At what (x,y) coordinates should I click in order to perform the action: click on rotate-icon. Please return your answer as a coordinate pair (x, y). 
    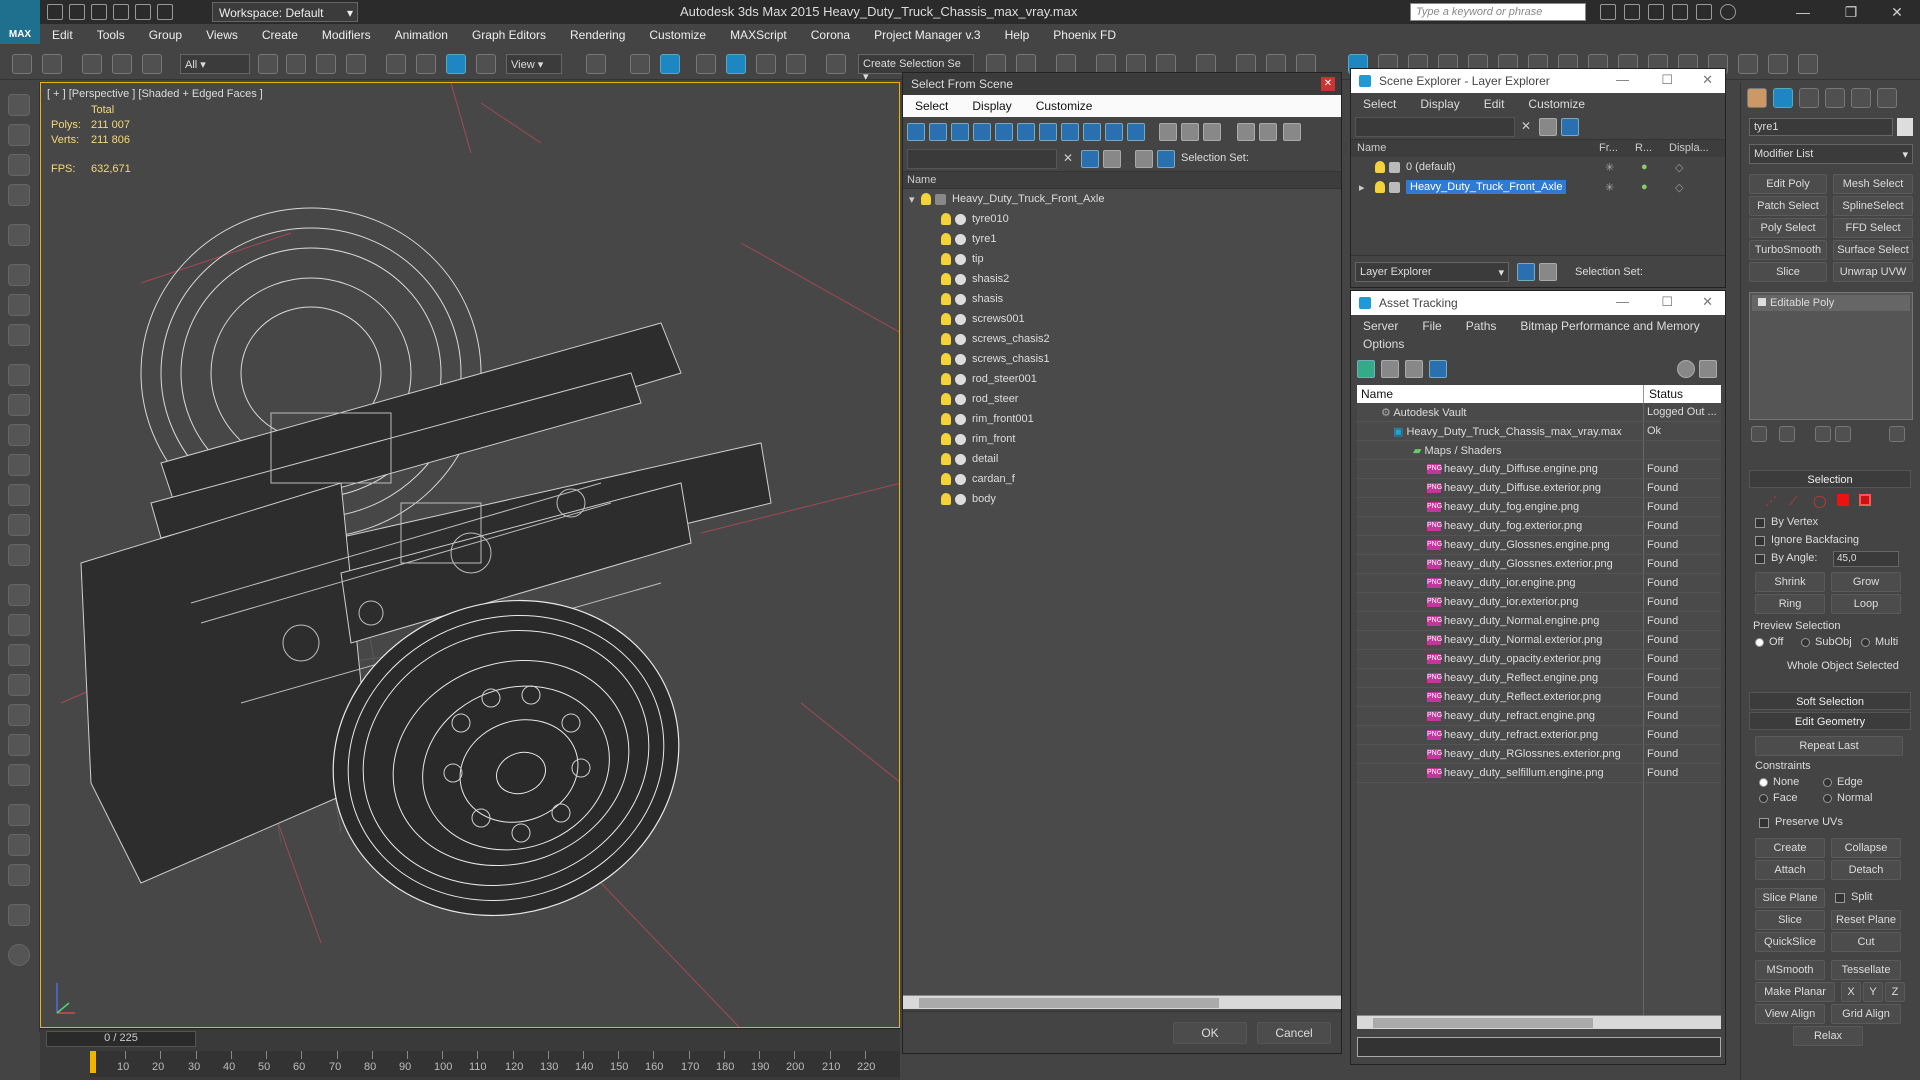
    Looking at the image, I should click on (426, 64).